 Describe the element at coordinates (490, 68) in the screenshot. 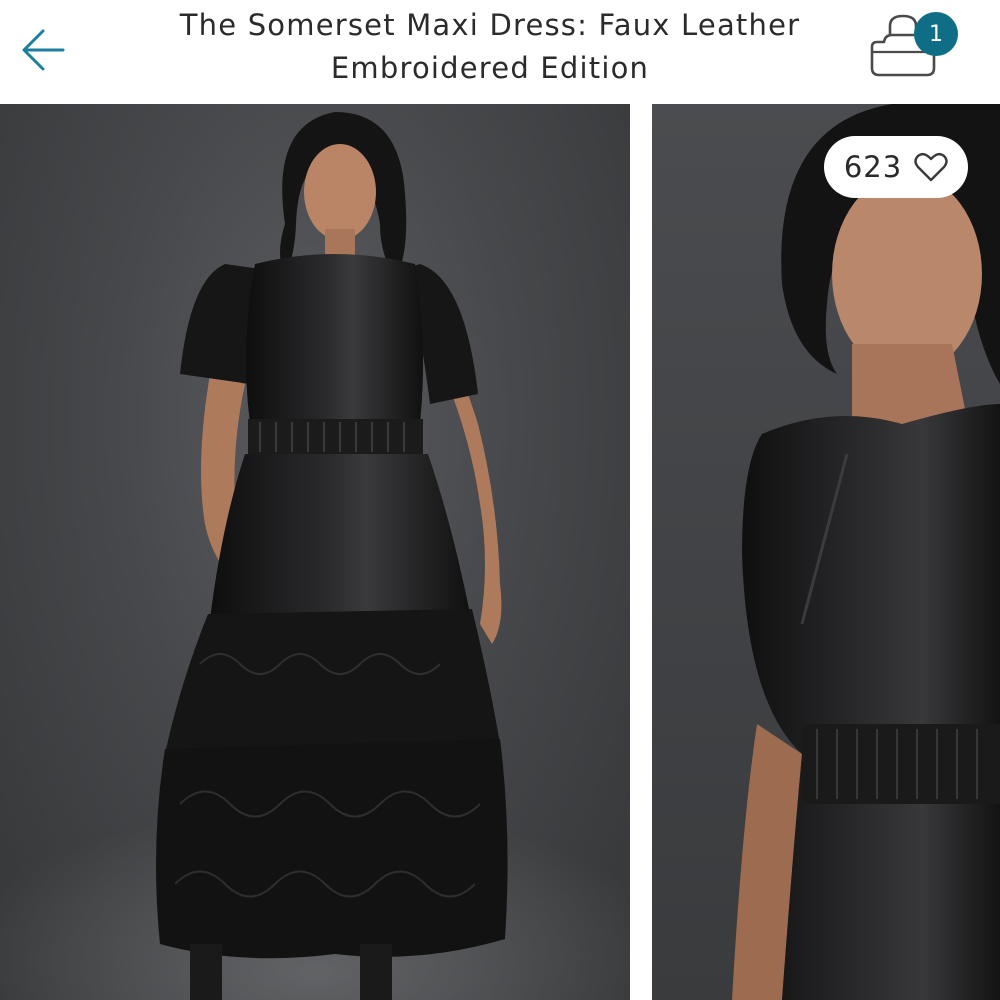

I see `title-line-2: Embroidered Edition` at that location.